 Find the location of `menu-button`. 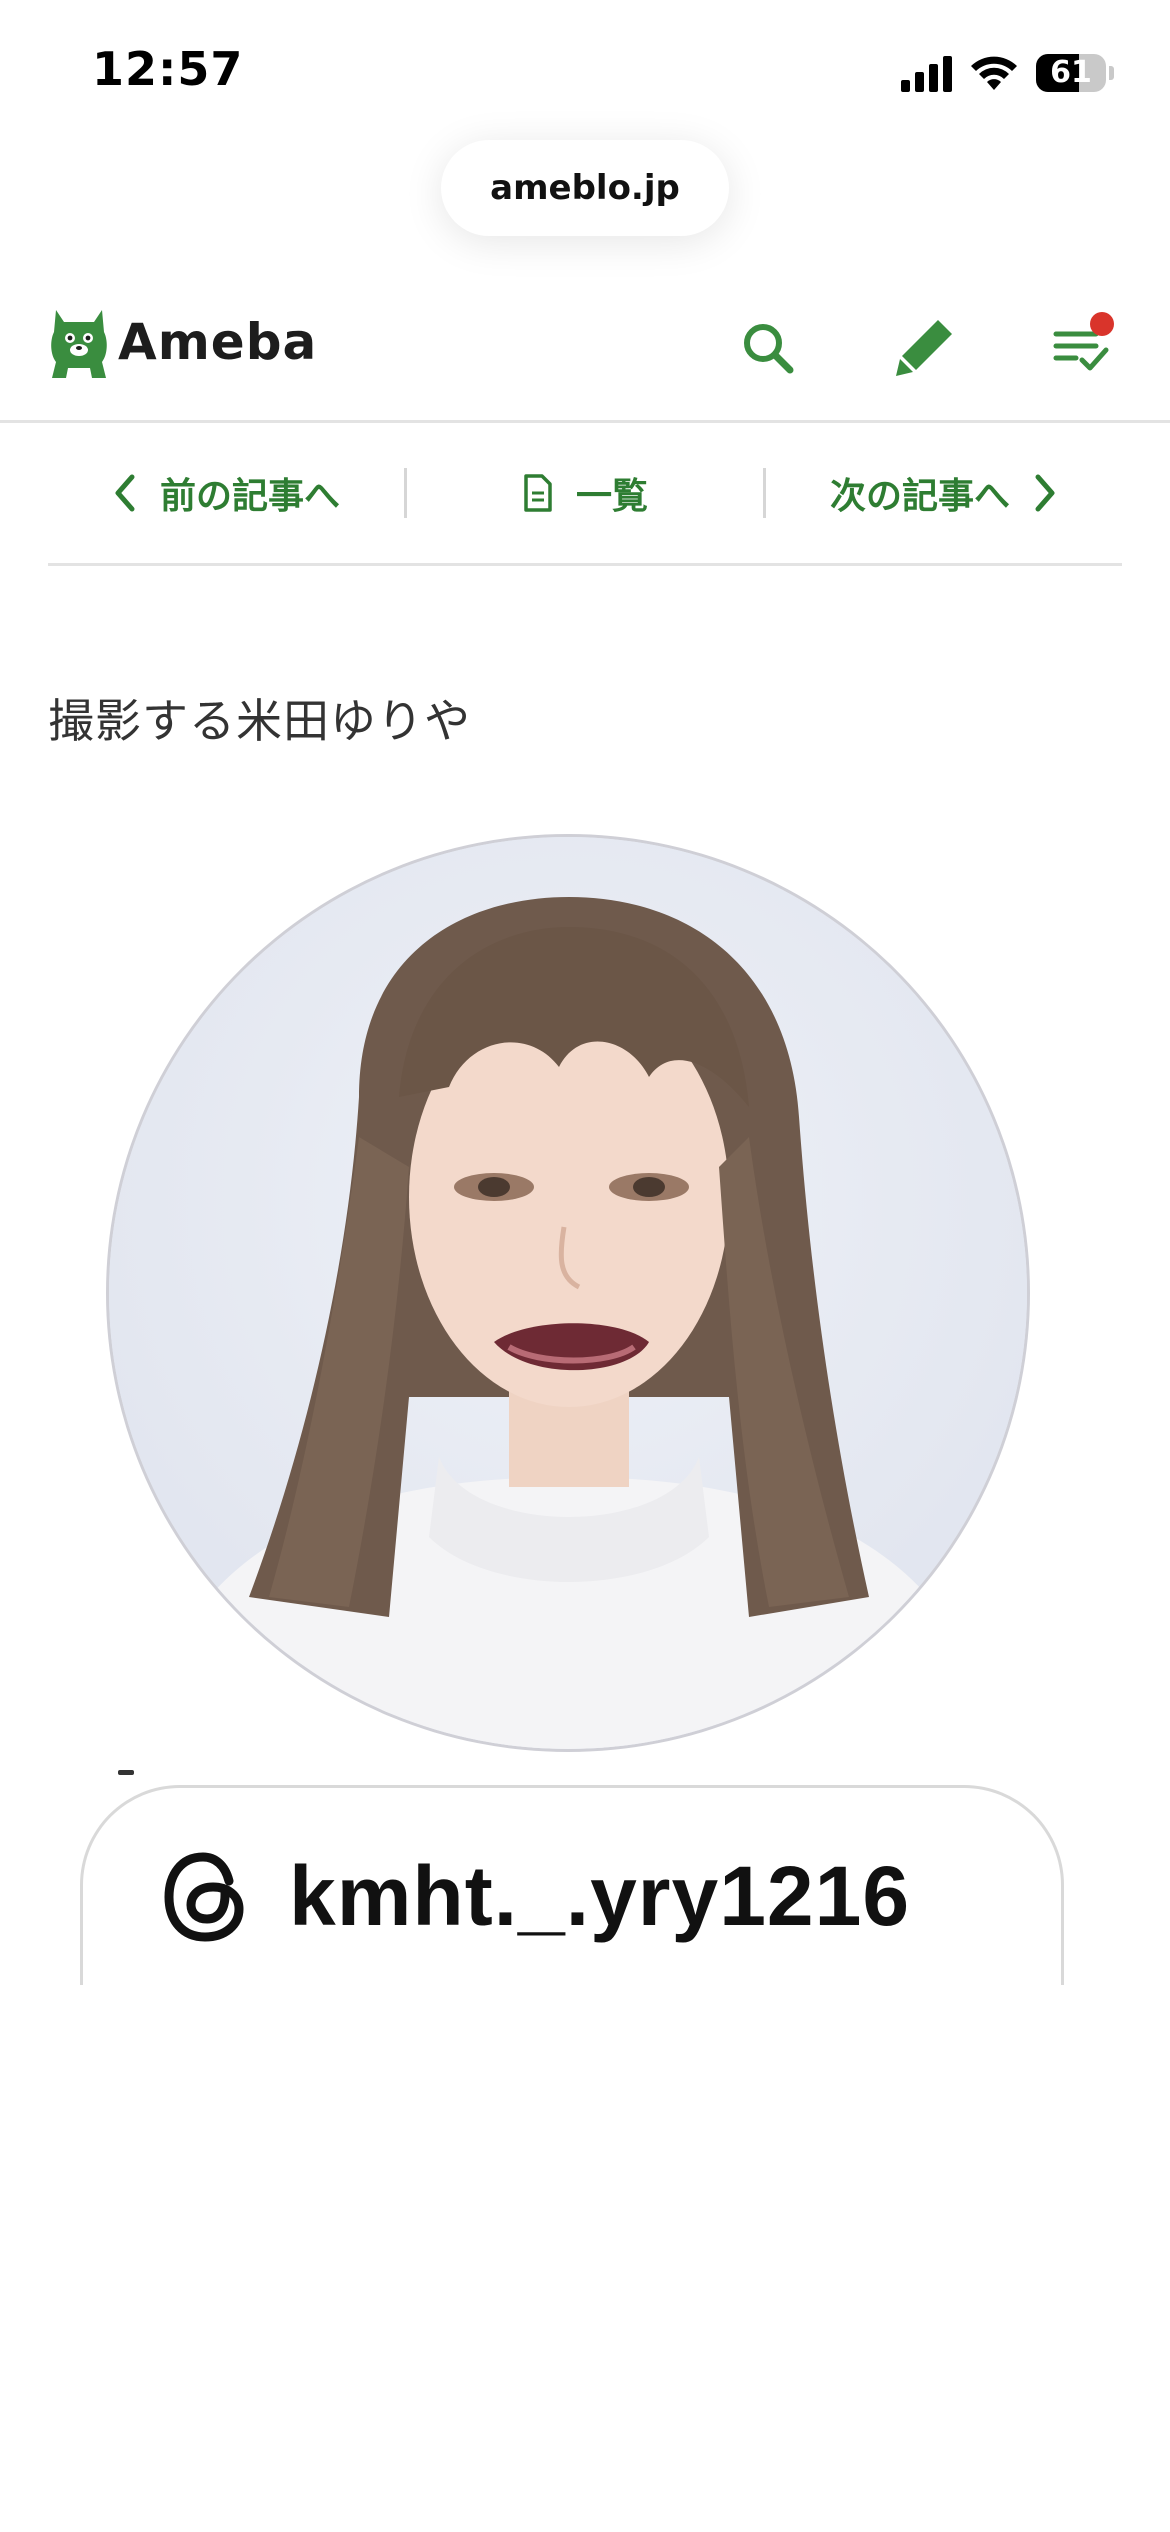

menu-button is located at coordinates (1080, 348).